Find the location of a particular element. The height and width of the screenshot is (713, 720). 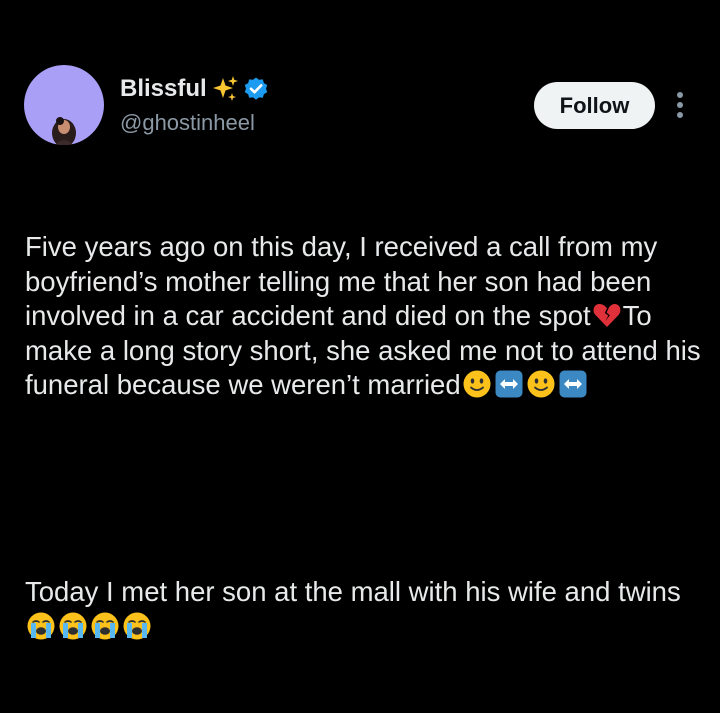

sparkles-icon is located at coordinates (225, 88).